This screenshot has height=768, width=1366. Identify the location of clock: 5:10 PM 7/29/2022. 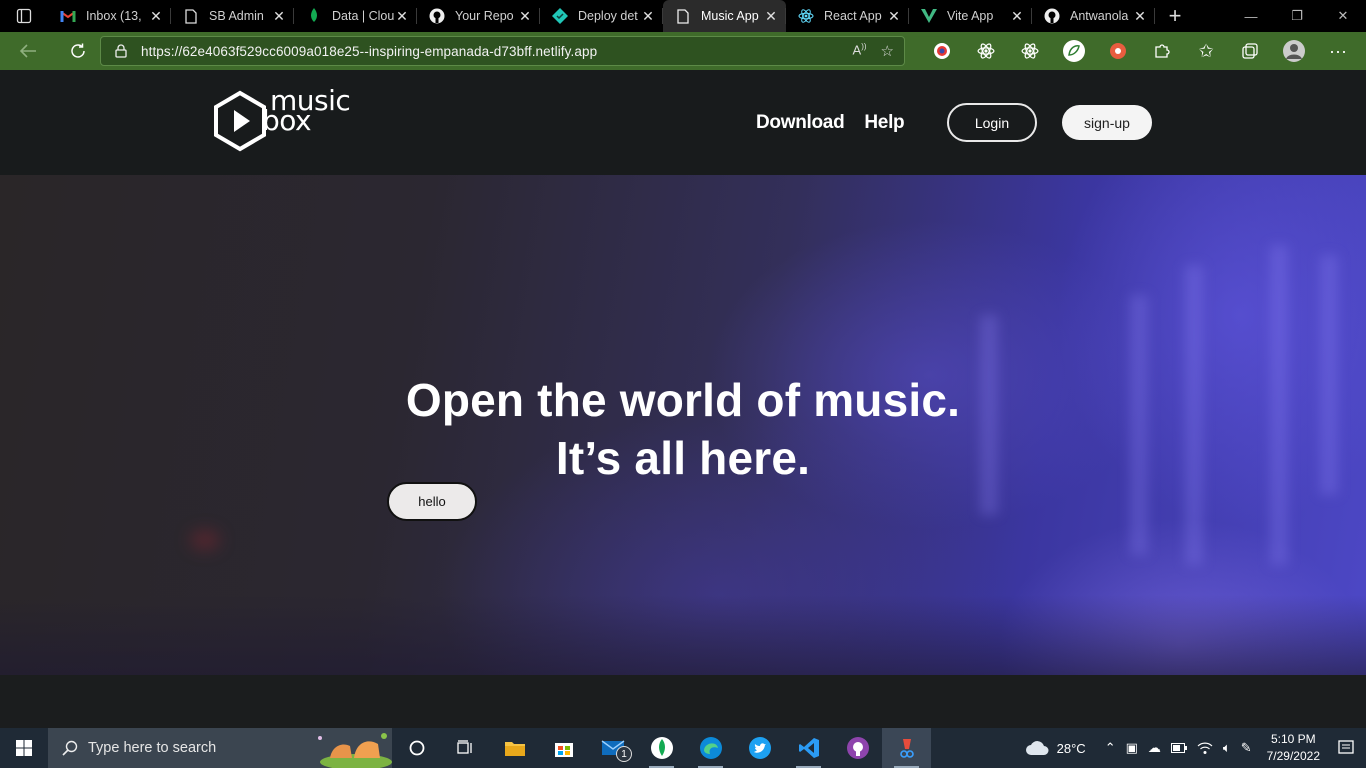
(1293, 748).